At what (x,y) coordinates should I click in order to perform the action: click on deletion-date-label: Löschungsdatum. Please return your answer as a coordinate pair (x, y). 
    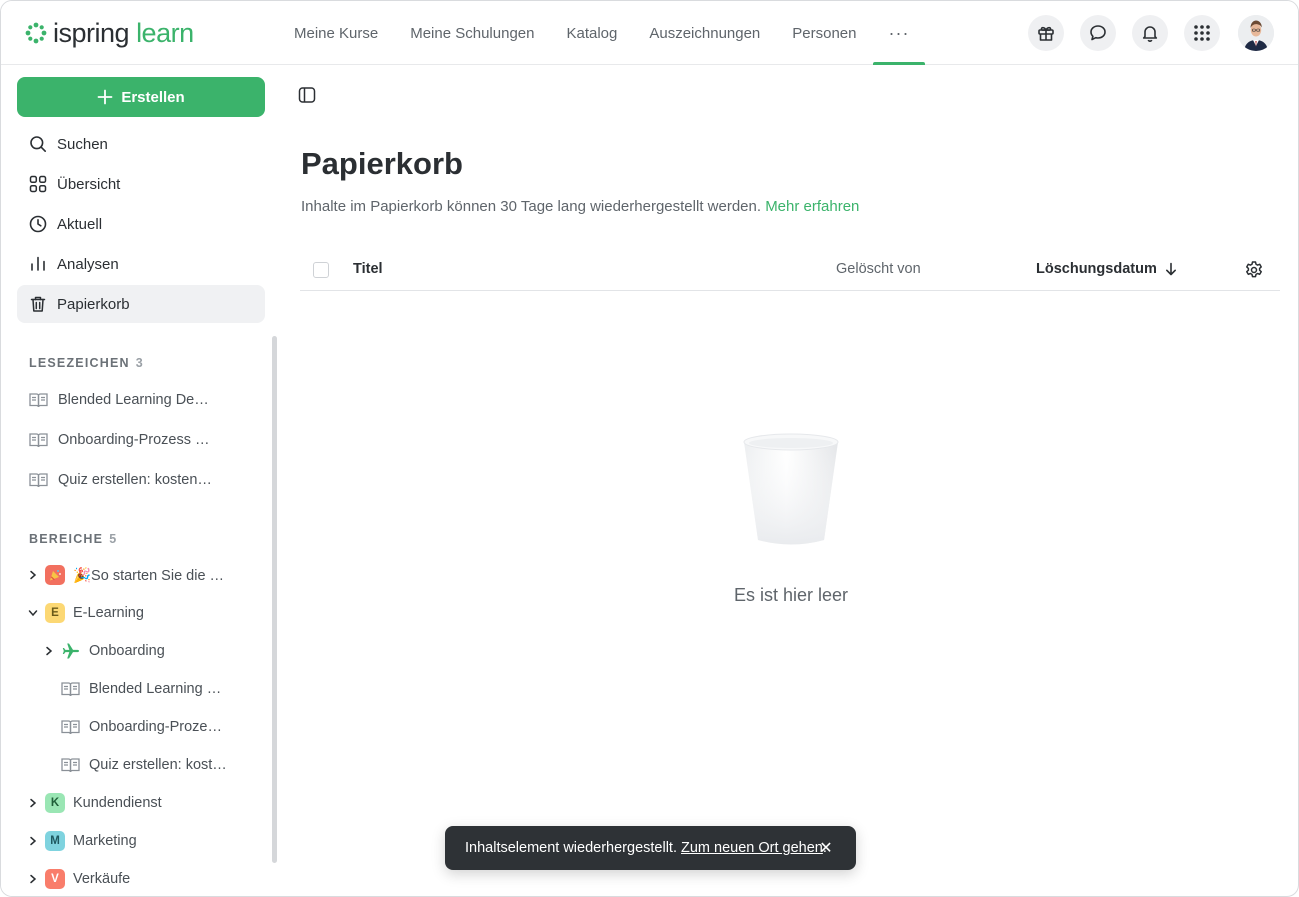
    Looking at the image, I should click on (1096, 269).